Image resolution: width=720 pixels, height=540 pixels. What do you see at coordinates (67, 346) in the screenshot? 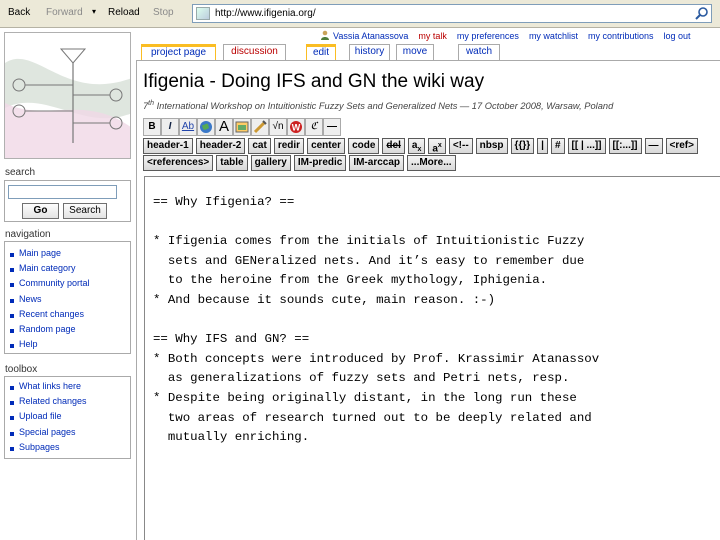
I see `nav-item-help: Help` at bounding box center [67, 346].